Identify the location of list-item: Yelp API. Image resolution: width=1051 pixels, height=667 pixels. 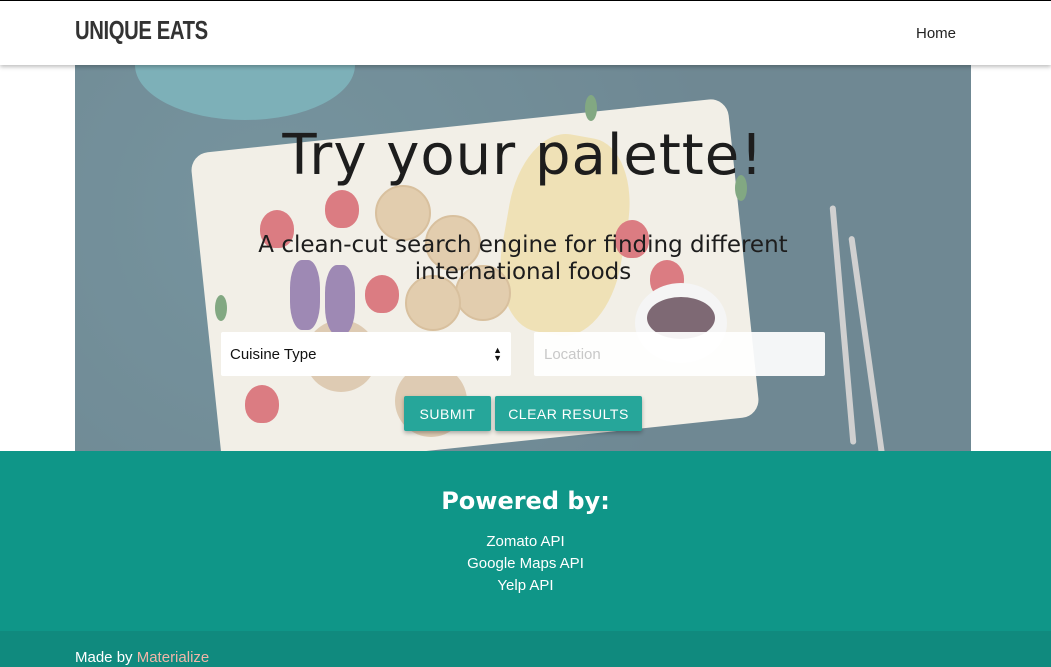
(525, 588).